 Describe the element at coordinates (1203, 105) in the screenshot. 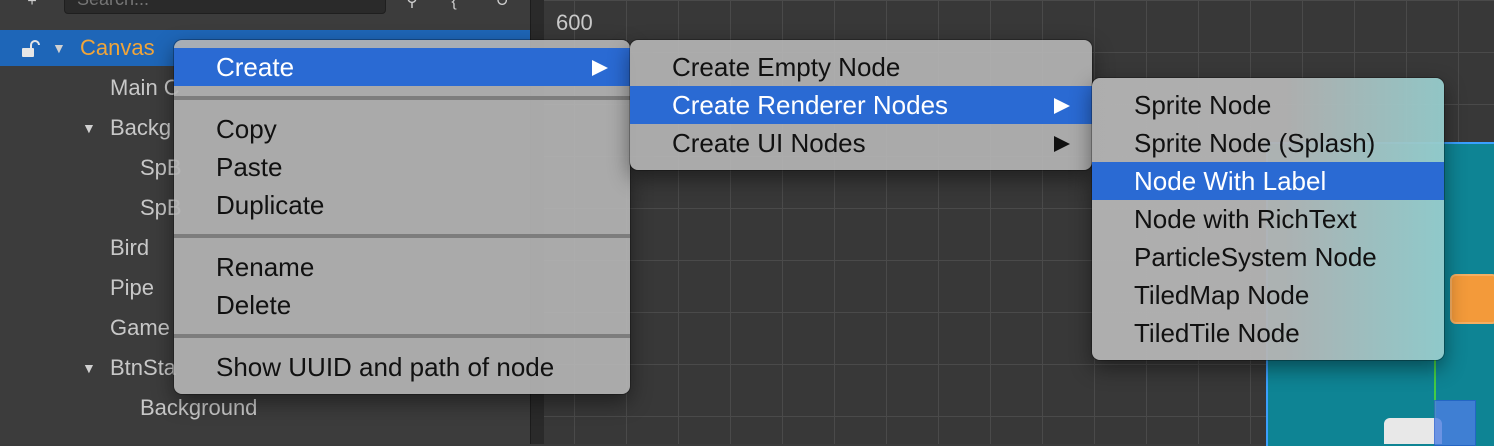

I see `menu-item-label: Sprite Node` at that location.